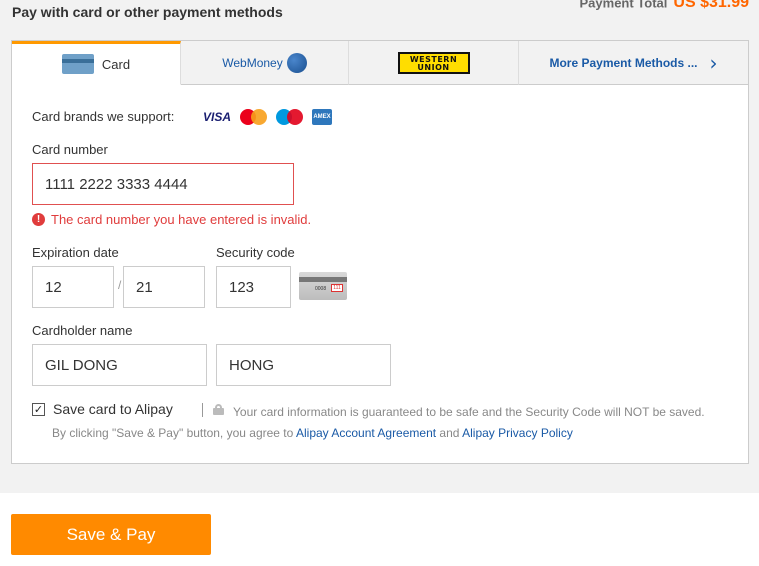  I want to click on maestro-logo, so click(290, 117).